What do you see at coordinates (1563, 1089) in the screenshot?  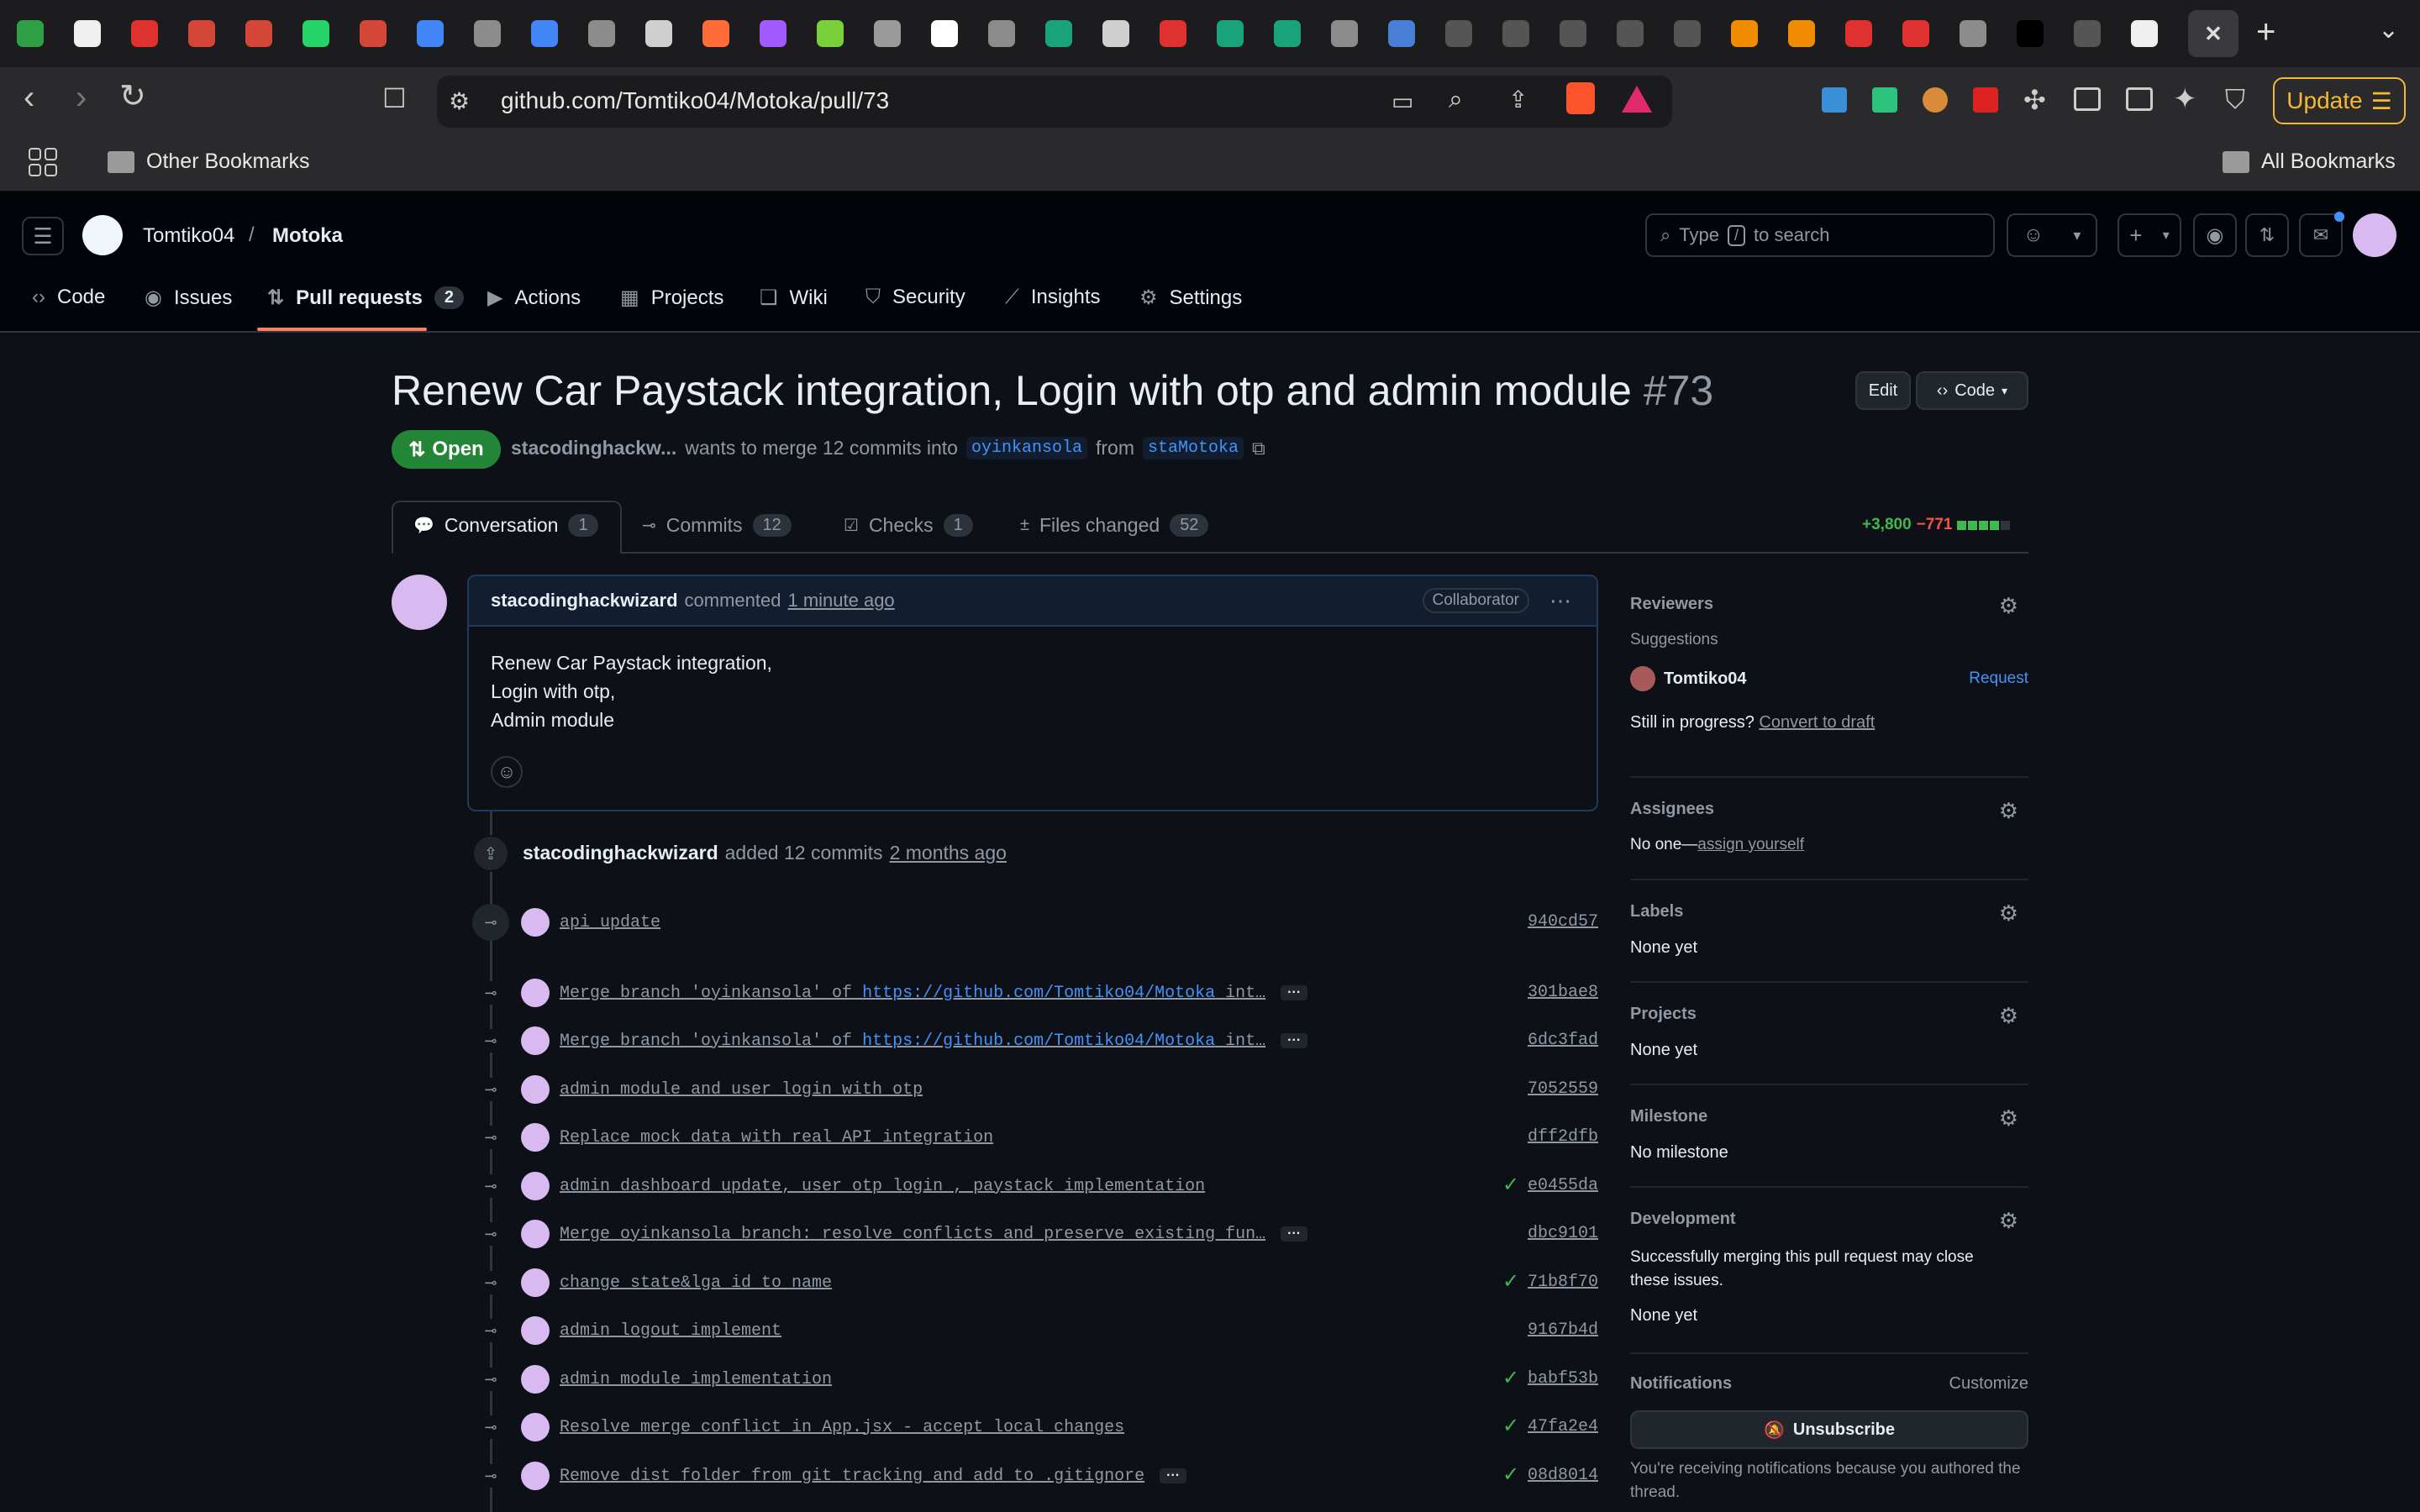 I see `commit-sha: 7052559` at bounding box center [1563, 1089].